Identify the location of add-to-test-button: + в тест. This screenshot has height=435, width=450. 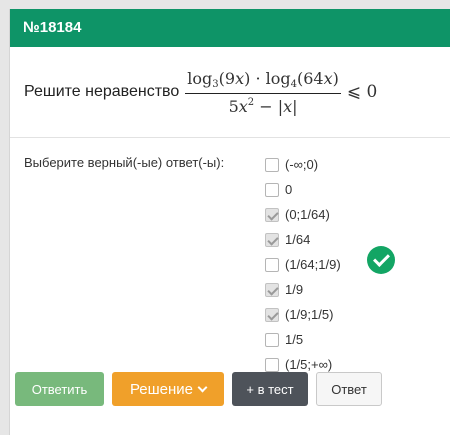
(270, 389).